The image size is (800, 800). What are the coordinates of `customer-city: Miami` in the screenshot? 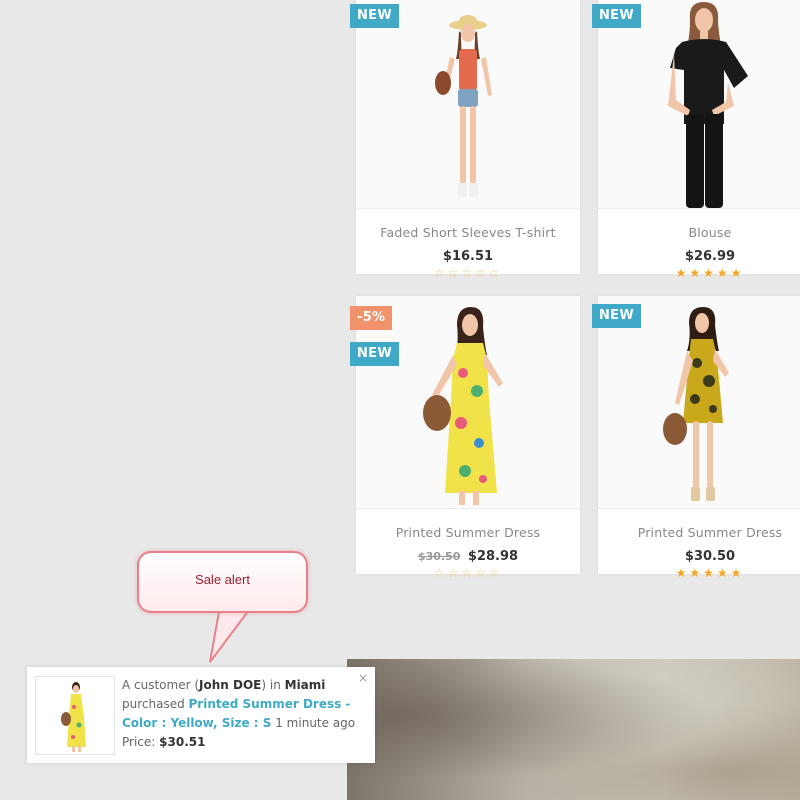 It's located at (305, 685).